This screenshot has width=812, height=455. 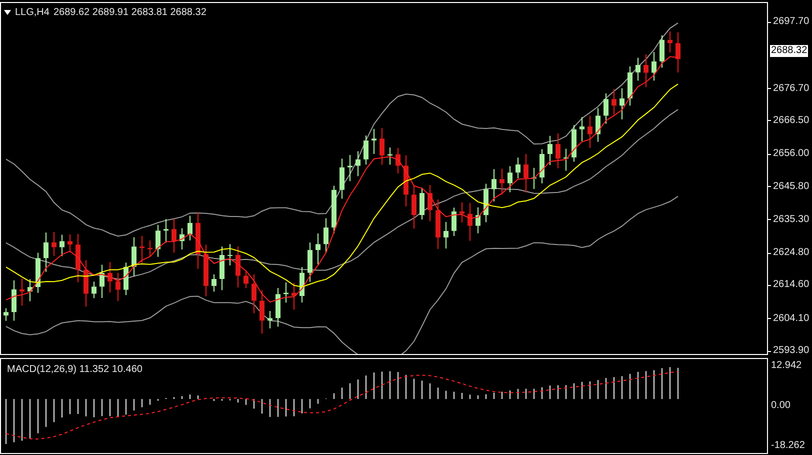 I want to click on ohlc-values: 2689.62 2689.91 2683.81 2688.32, so click(x=129, y=13).